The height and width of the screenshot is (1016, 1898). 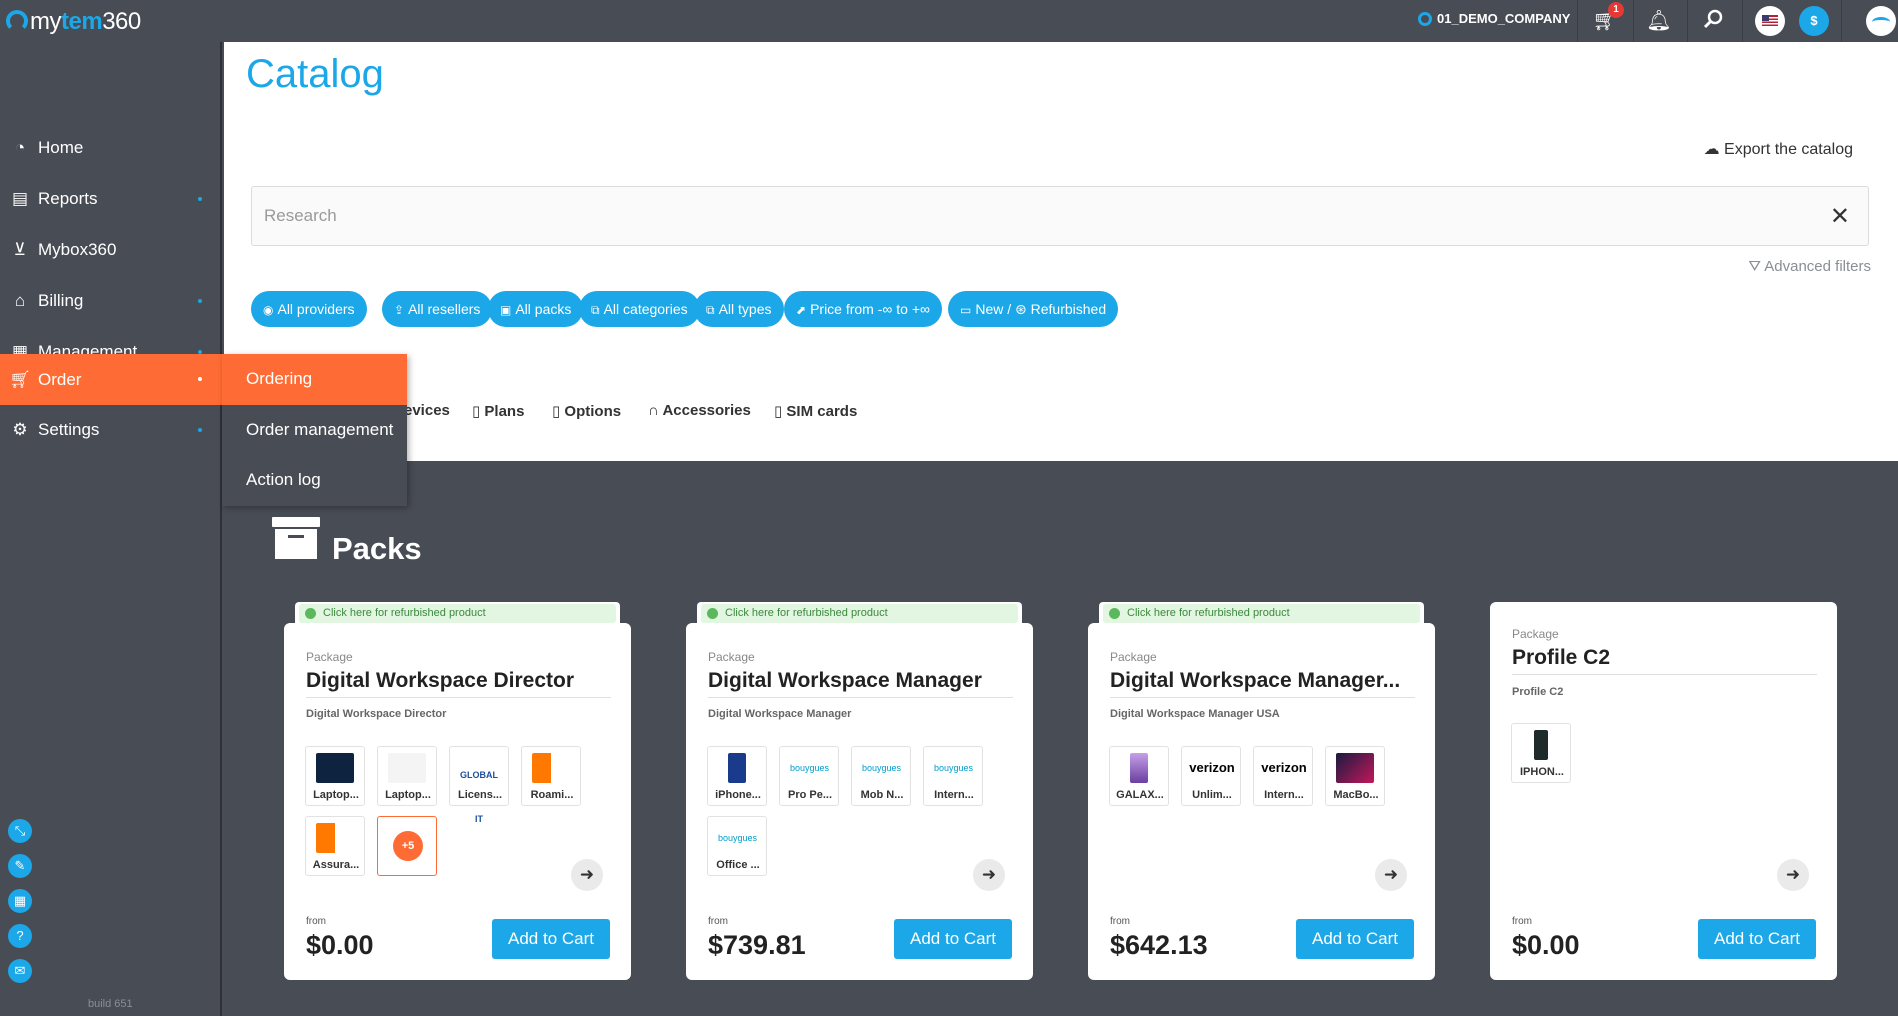 What do you see at coordinates (1711, 149) in the screenshot?
I see `cloud-download-icon: ☁` at bounding box center [1711, 149].